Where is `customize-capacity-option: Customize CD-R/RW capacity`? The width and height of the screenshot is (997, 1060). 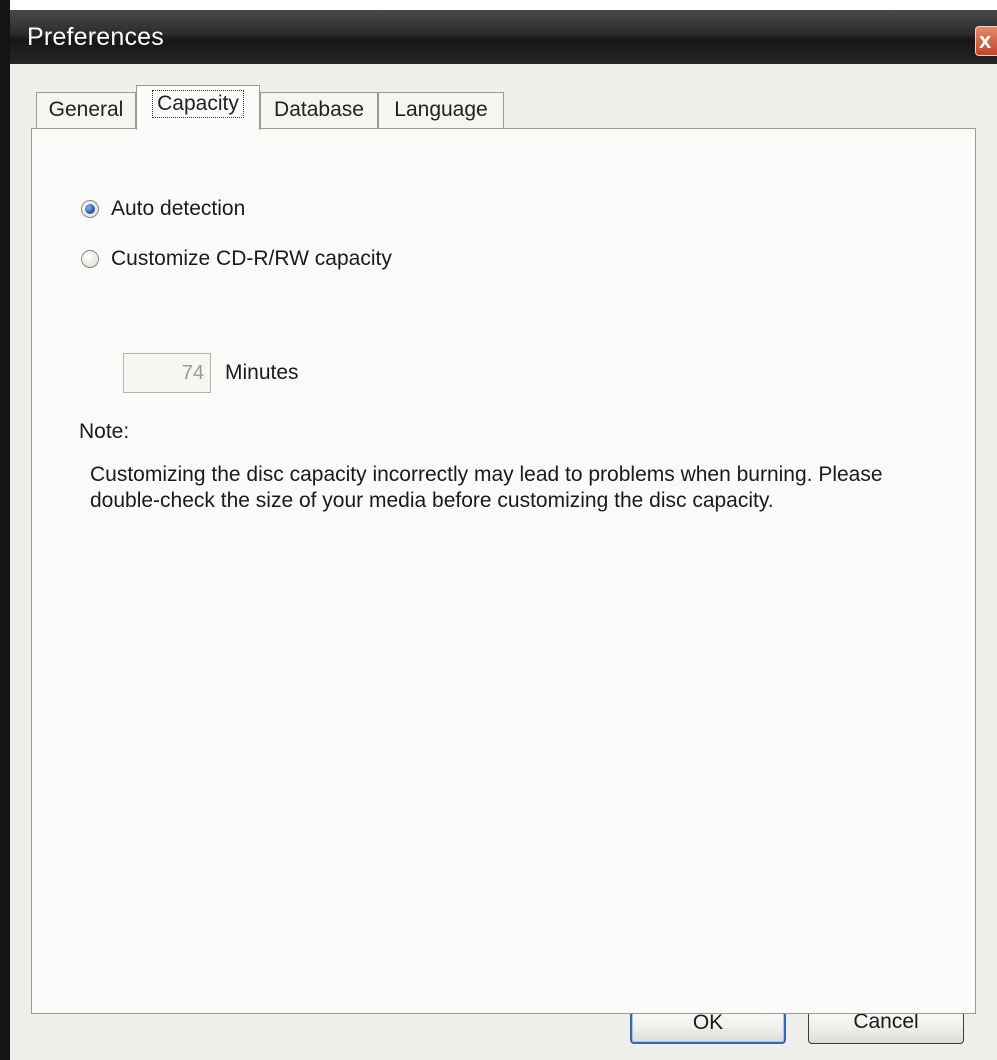 customize-capacity-option: Customize CD-R/RW capacity is located at coordinates (236, 259).